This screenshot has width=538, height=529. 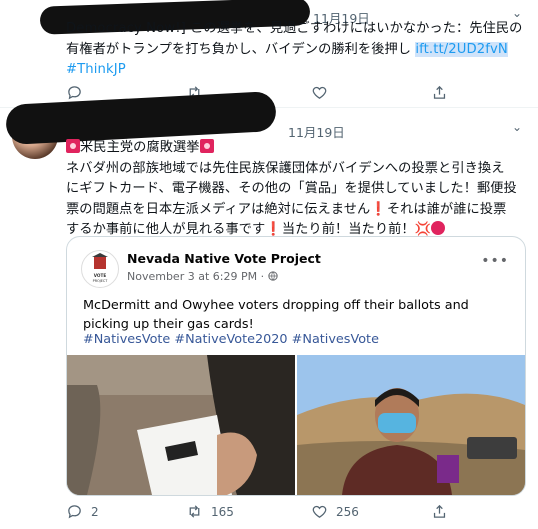 I want to click on svg-text: VOTE, so click(x=100, y=275).